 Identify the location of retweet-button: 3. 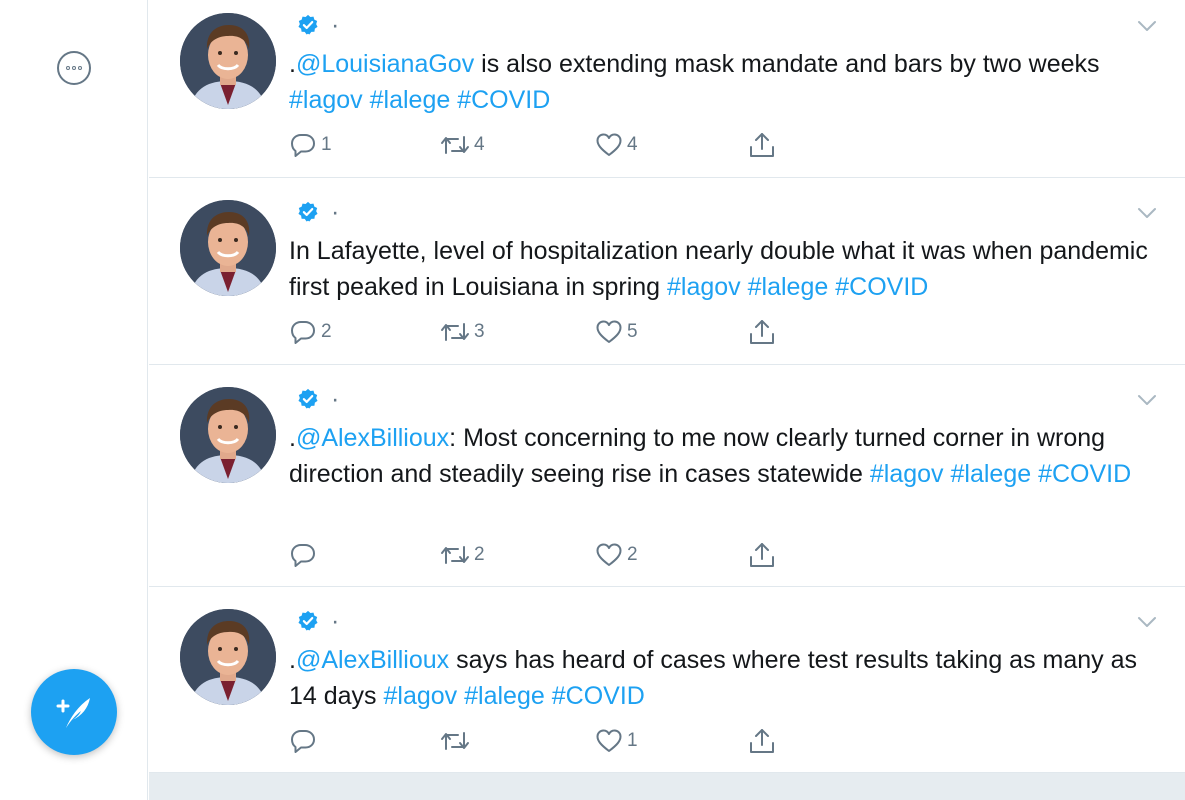
(462, 332).